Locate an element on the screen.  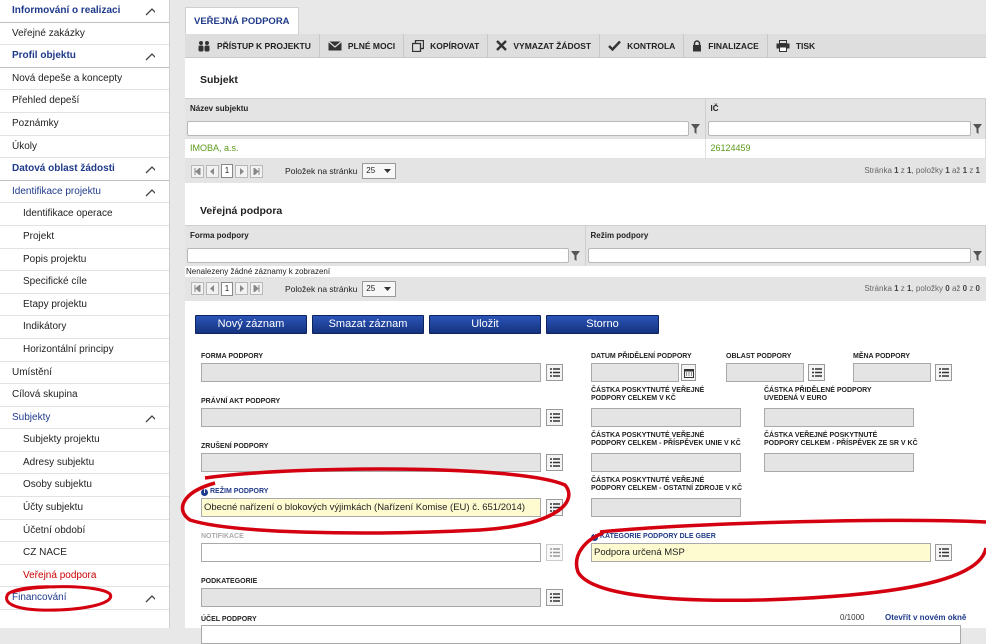
filter-name-input is located at coordinates (443, 128).